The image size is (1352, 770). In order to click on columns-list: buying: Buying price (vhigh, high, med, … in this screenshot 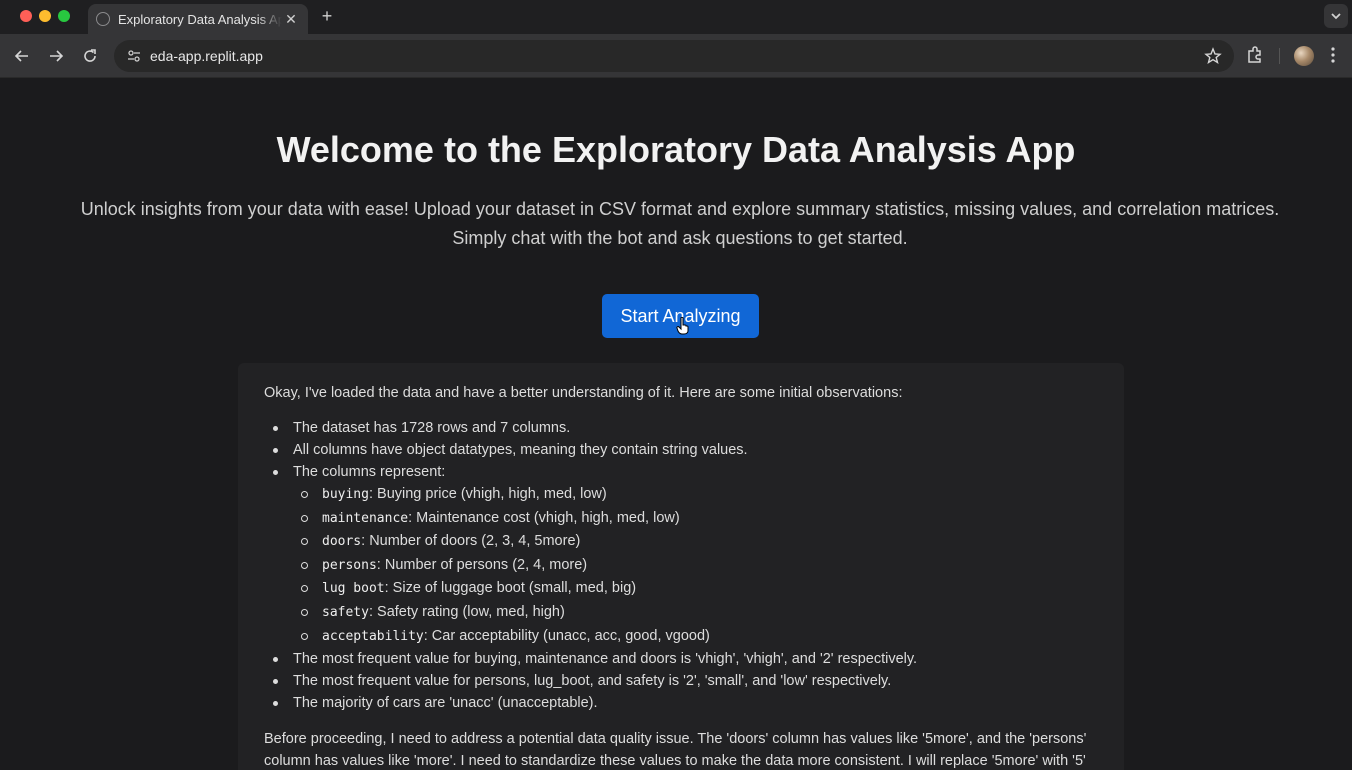, I will do `click(695, 565)`.